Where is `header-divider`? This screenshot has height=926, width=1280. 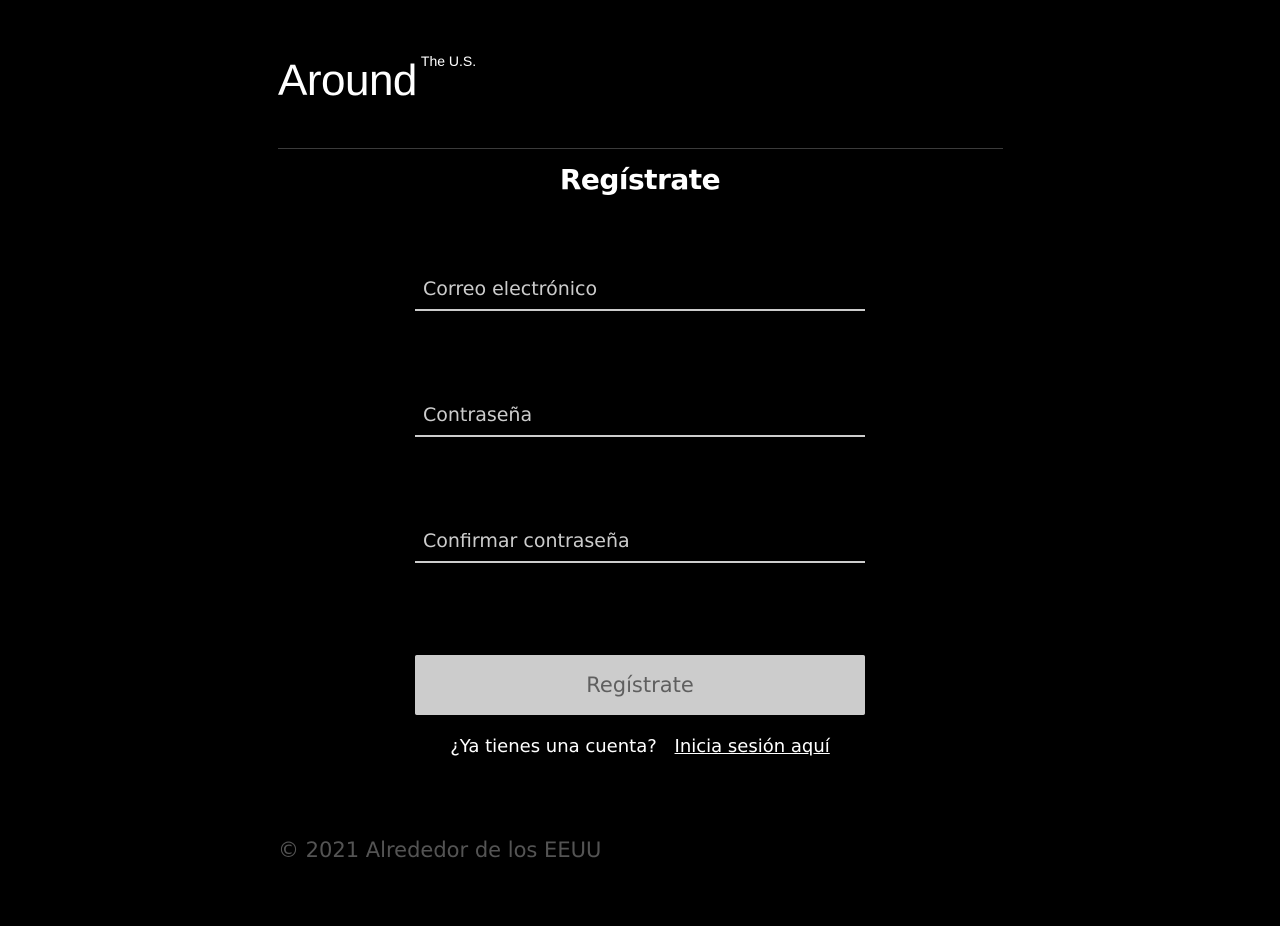
header-divider is located at coordinates (640, 148).